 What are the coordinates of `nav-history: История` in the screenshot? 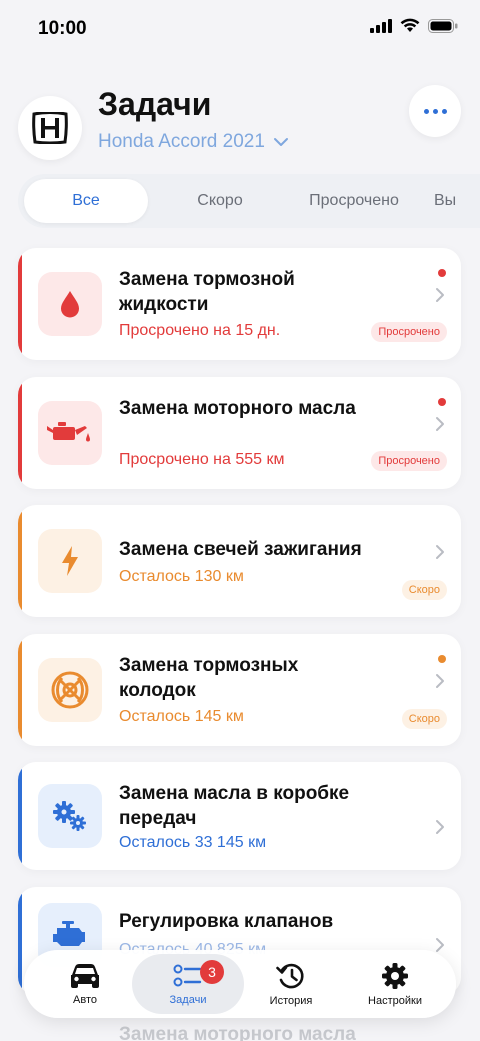 It's located at (291, 984).